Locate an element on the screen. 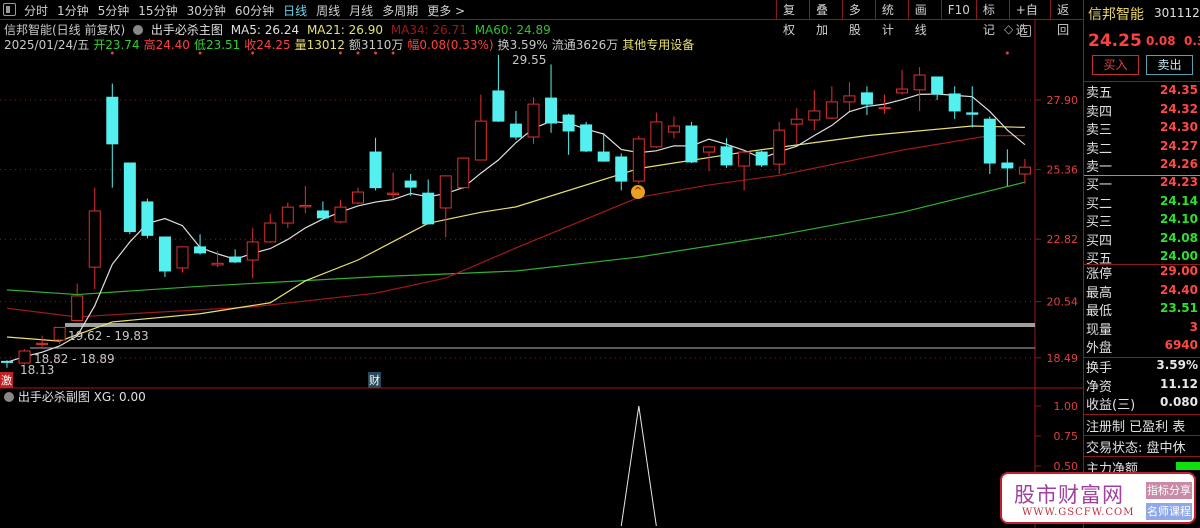 This screenshot has width=1200, height=528. quote-label: 买一 is located at coordinates (1099, 185).